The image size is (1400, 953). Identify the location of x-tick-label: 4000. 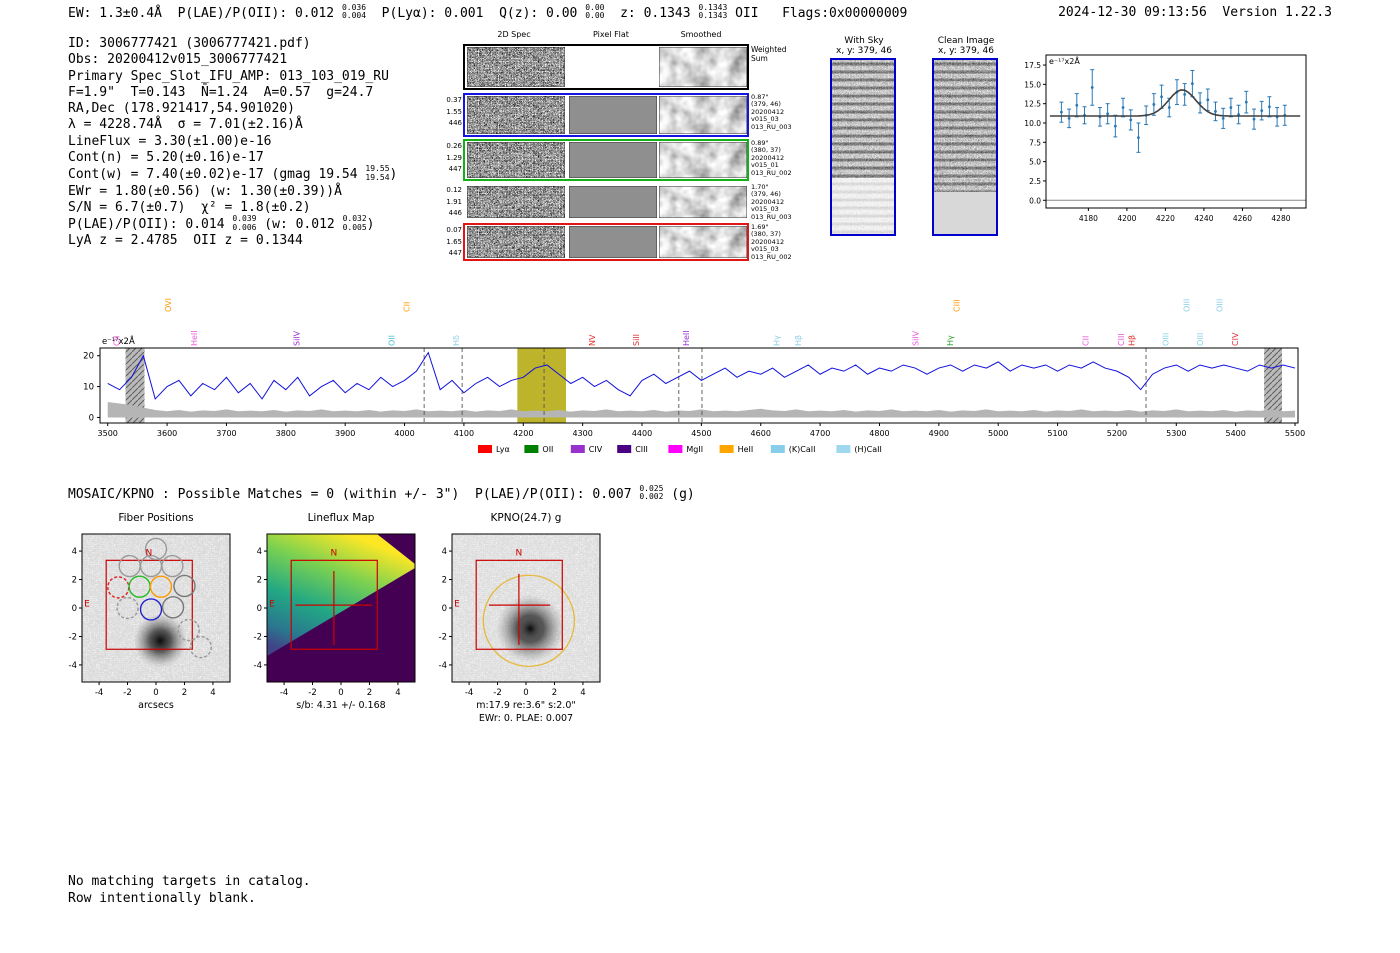
(404, 433).